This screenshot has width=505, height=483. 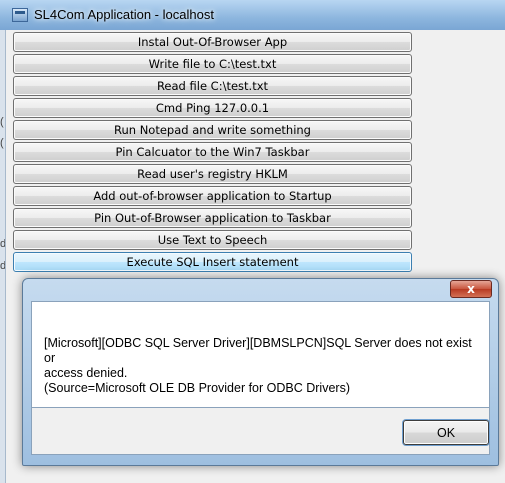 I want to click on window-title: SL4Com Application - localhost, so click(x=124, y=14).